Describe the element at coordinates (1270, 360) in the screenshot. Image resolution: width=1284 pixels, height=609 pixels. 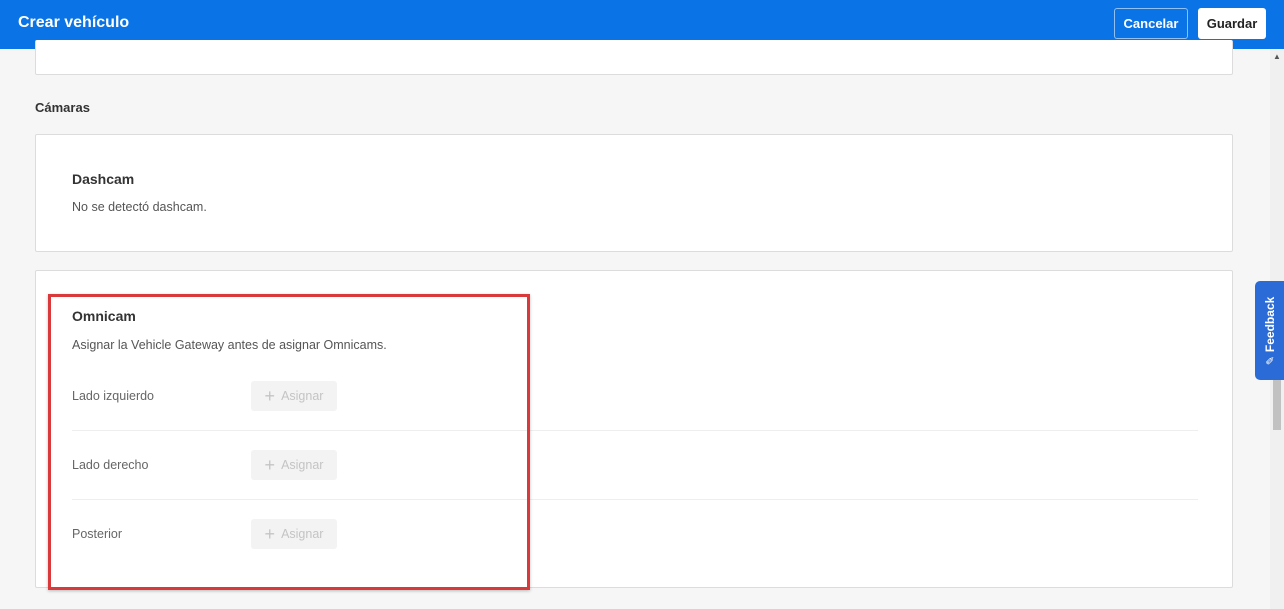
I see `feedback-icon: ✎` at that location.